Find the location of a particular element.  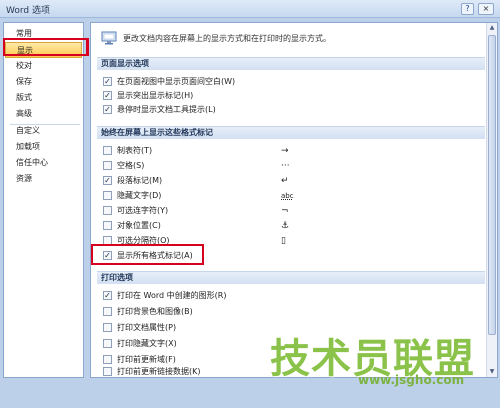

option-print-drawings: ✓ 打印在 Word 中创建的图形(R) is located at coordinates (164, 296).